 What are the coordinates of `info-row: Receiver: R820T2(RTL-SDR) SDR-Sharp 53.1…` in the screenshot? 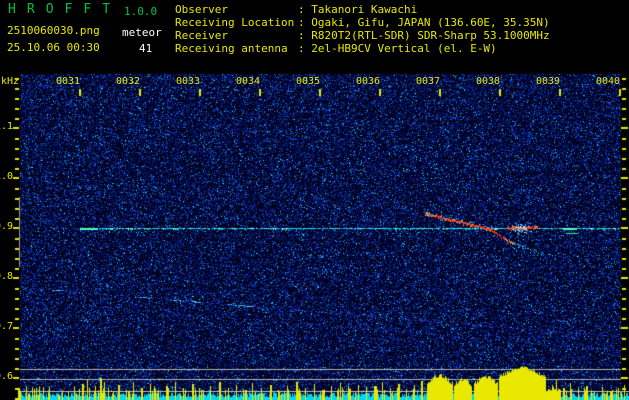 It's located at (362, 35).